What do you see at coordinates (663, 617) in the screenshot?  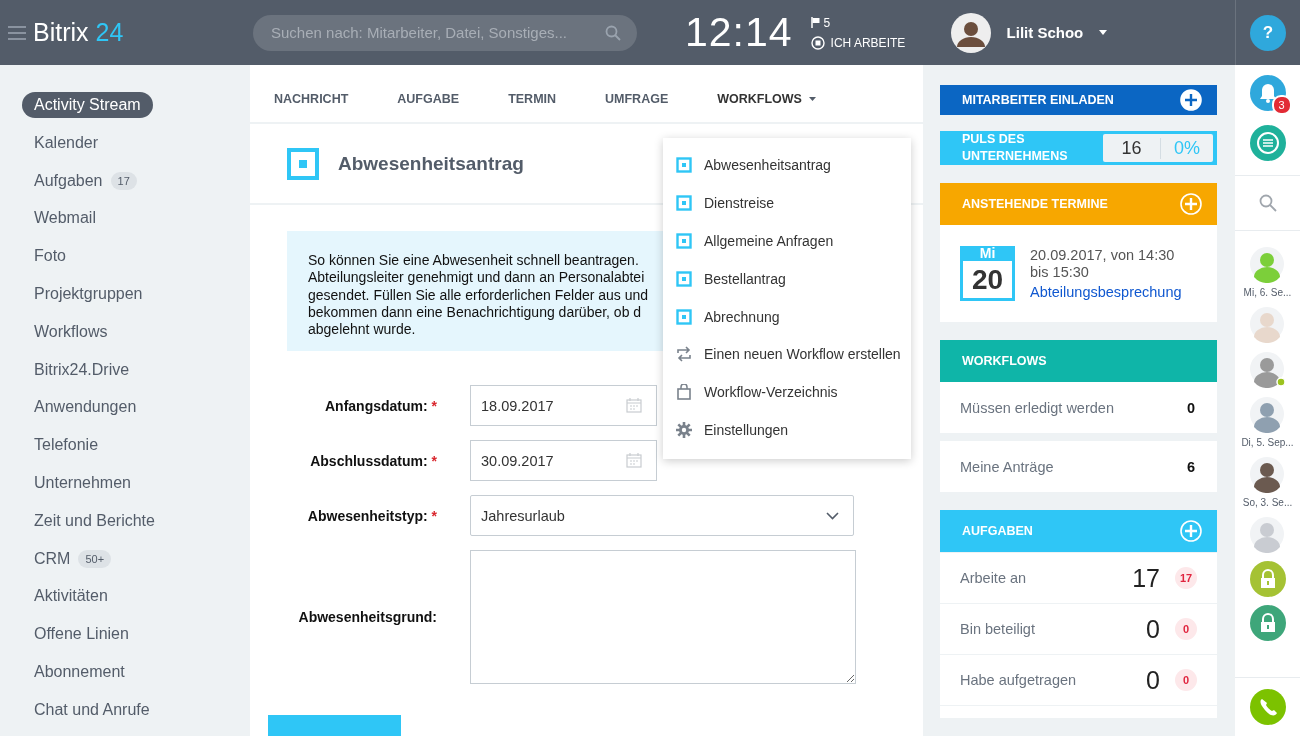 I see `text-area` at bounding box center [663, 617].